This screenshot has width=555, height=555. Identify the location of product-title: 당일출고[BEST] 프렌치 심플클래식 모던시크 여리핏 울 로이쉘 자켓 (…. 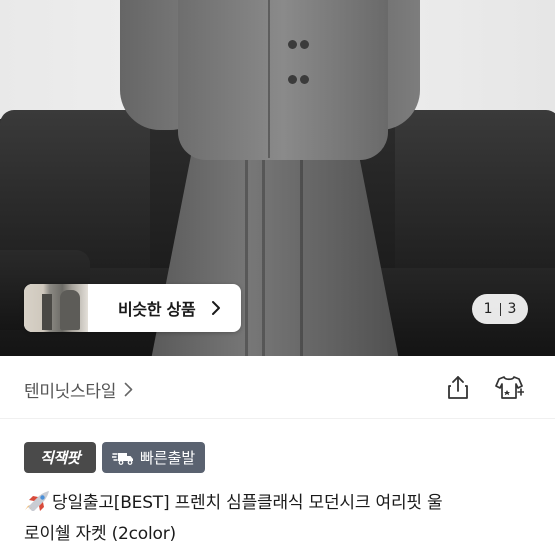
(279, 518).